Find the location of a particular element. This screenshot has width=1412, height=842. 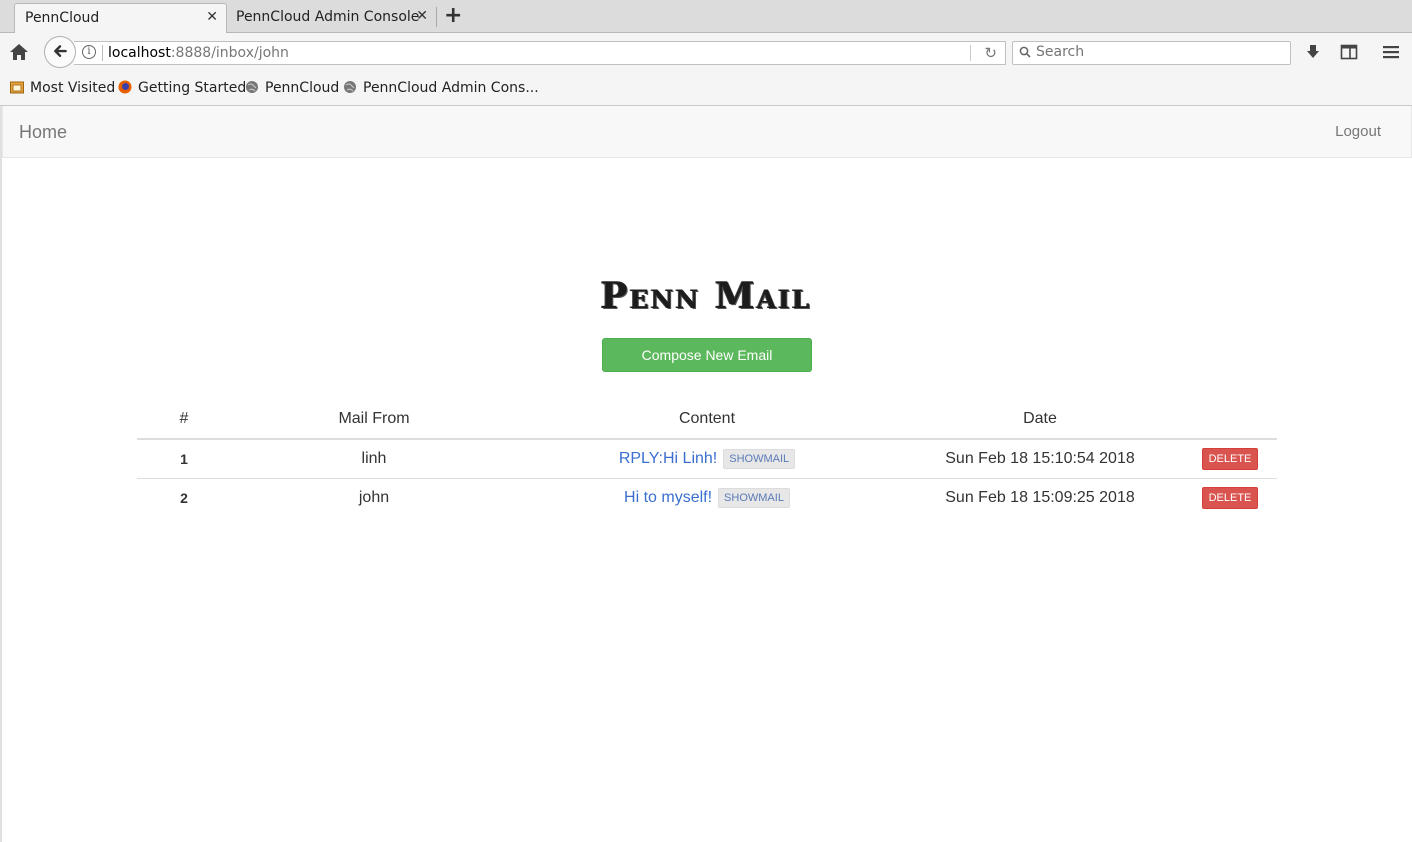

bookmark-penncloud: PennCloud is located at coordinates (292, 88).